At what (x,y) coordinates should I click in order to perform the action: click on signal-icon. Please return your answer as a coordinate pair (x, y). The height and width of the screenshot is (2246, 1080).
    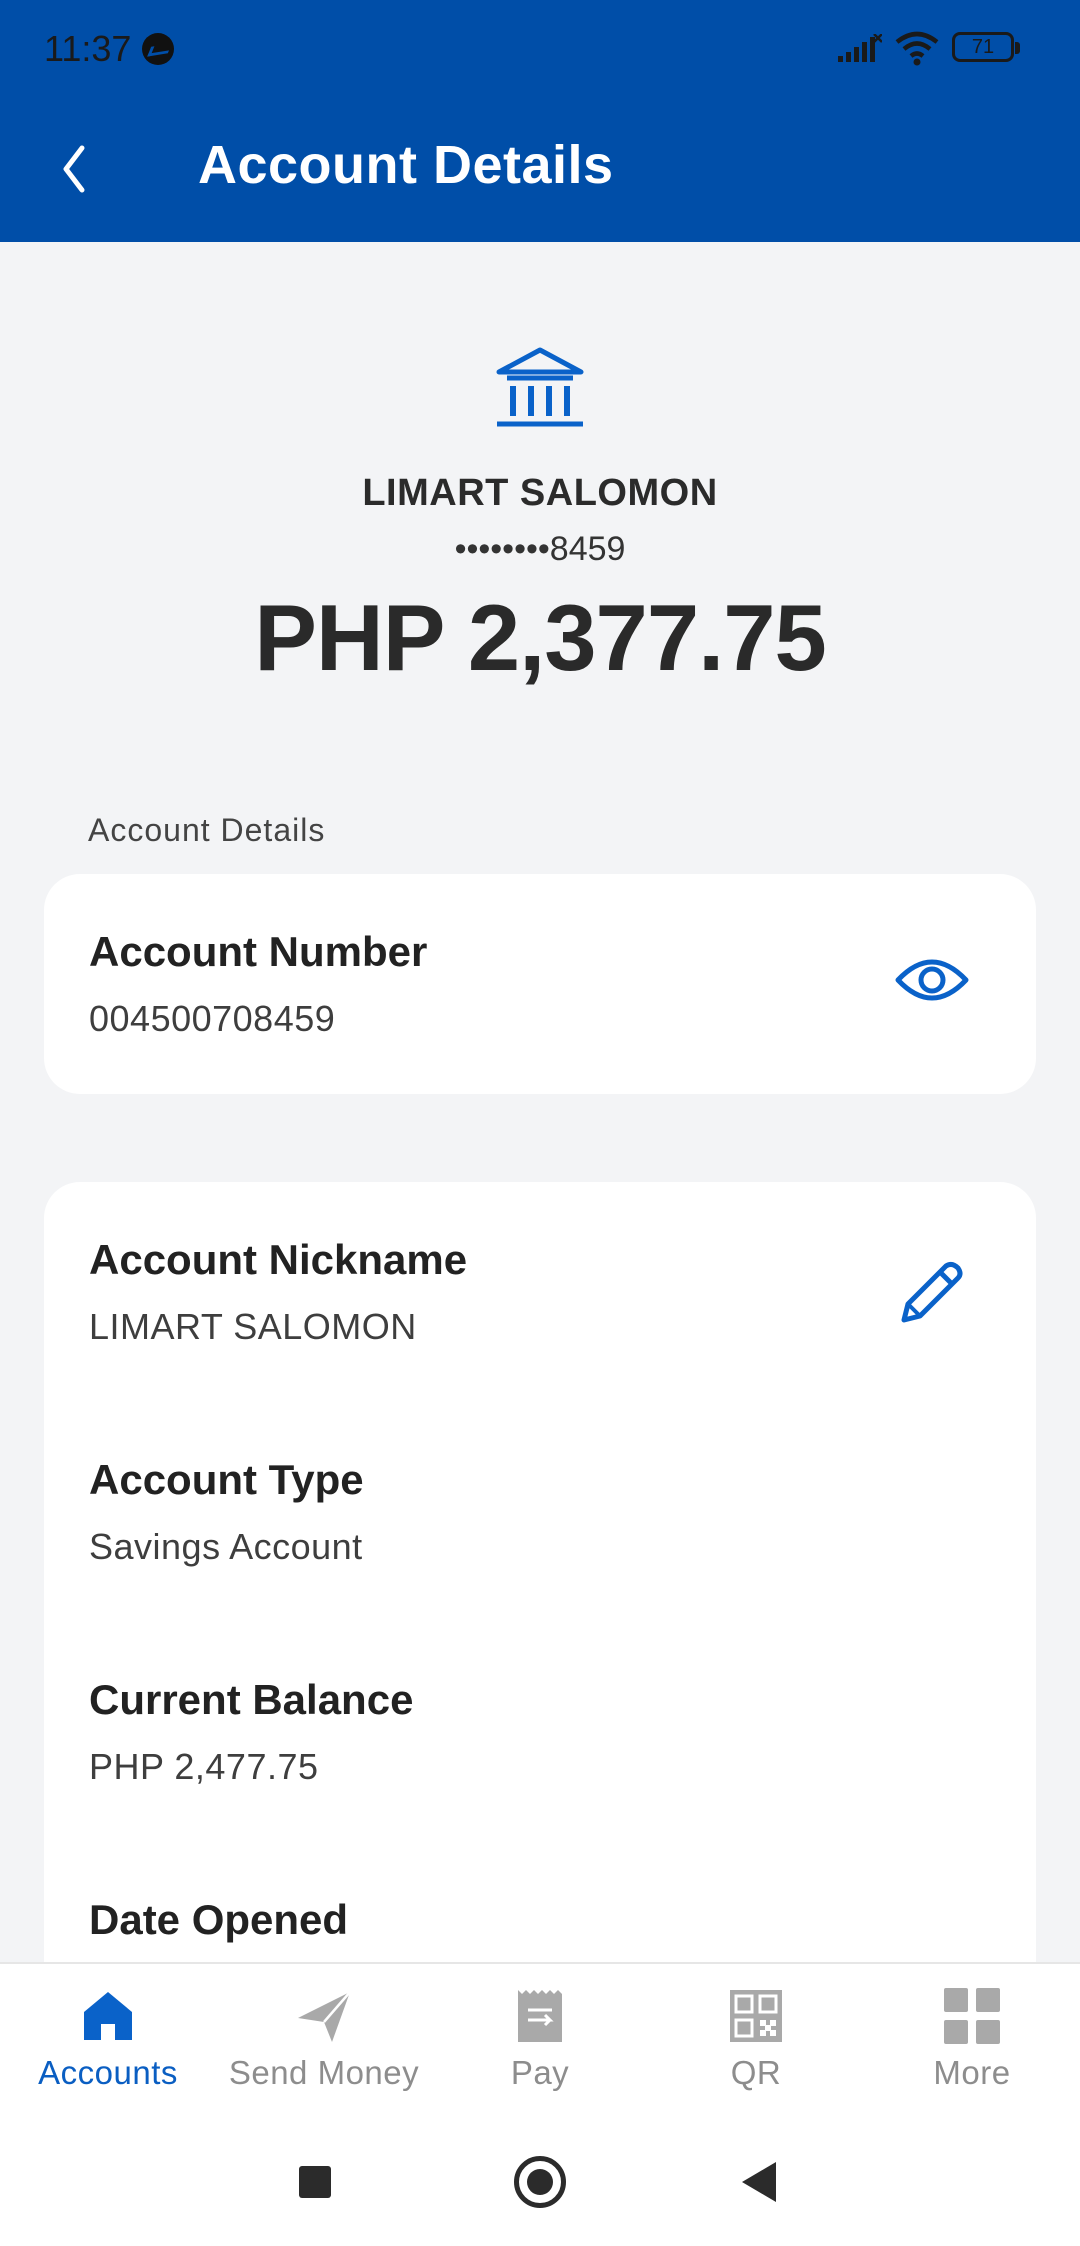
    Looking at the image, I should click on (860, 48).